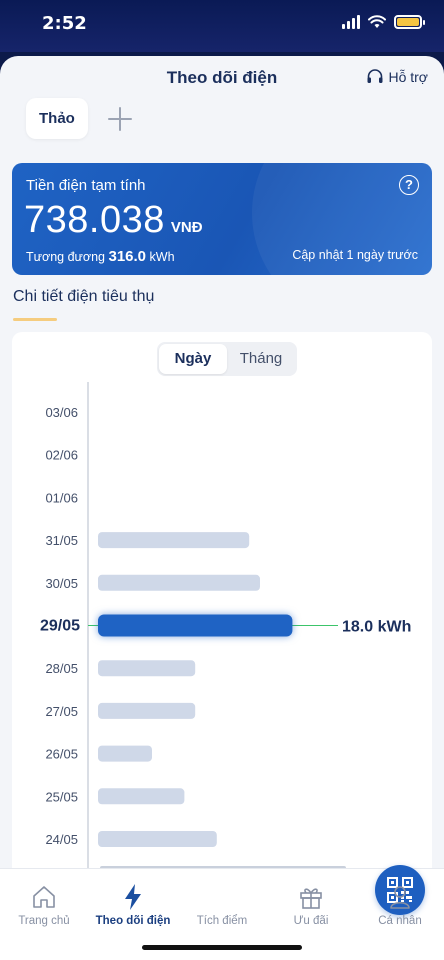  What do you see at coordinates (61, 412) in the screenshot?
I see `y-tick-label: 03/06` at bounding box center [61, 412].